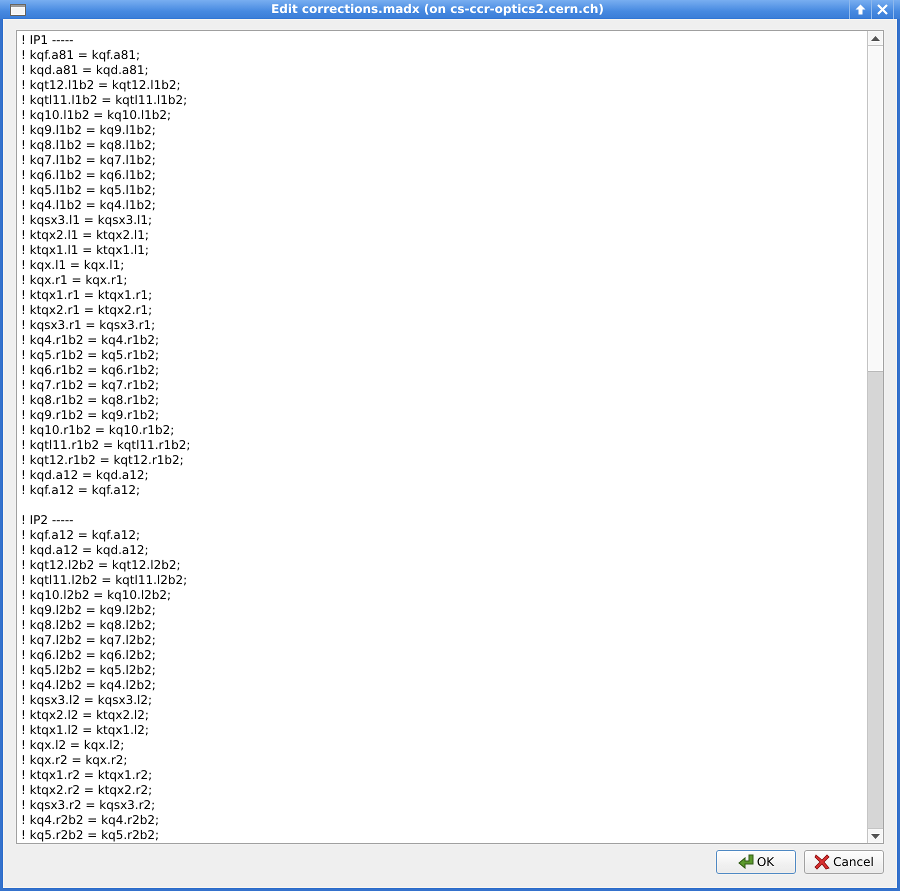 The width and height of the screenshot is (900, 891). I want to click on code-line: ! kq5.r1b2 = kq5.r1b2;, so click(90, 355).